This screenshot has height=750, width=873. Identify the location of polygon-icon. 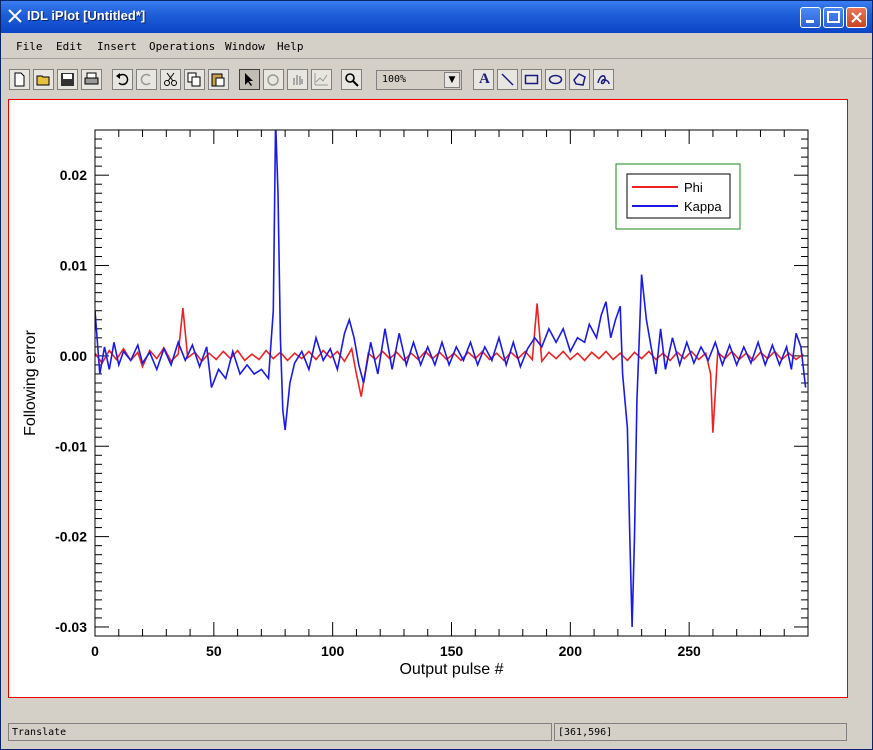
(579, 79).